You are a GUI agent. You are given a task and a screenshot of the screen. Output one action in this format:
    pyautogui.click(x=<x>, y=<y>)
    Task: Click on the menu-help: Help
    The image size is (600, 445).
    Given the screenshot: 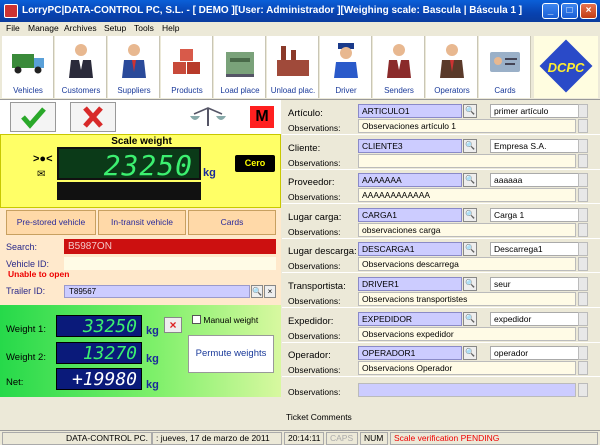 What is the action you would take?
    pyautogui.click(x=170, y=28)
    